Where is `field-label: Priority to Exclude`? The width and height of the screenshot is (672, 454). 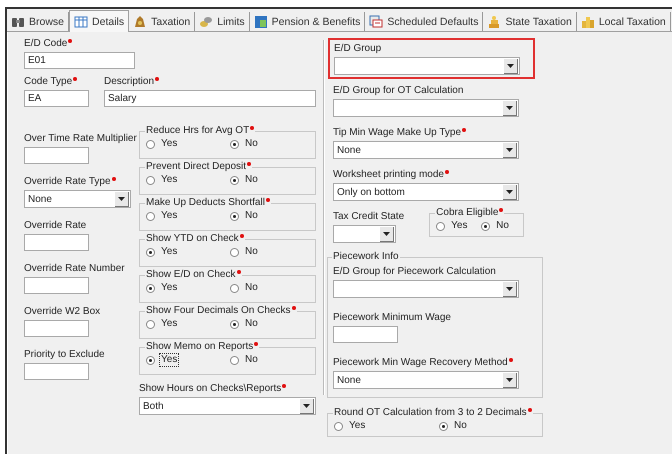
field-label: Priority to Exclude is located at coordinates (64, 355).